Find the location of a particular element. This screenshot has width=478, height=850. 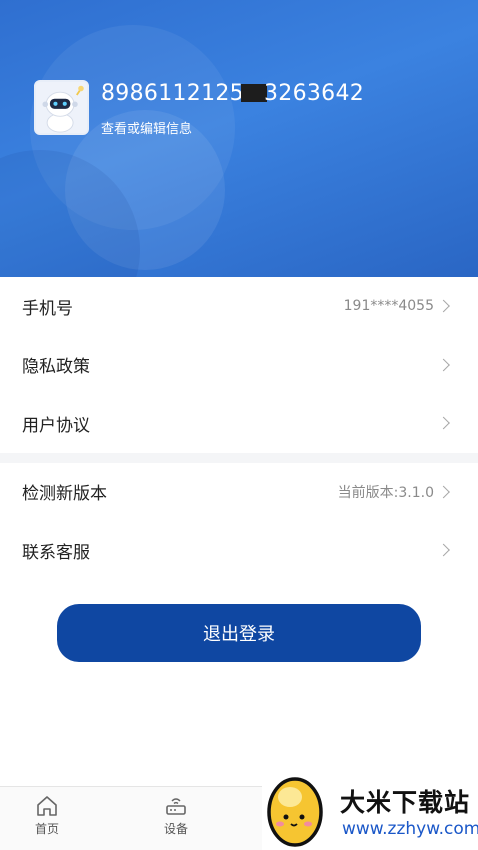

edit-profile-link: 查看或编辑信息 is located at coordinates (146, 127).